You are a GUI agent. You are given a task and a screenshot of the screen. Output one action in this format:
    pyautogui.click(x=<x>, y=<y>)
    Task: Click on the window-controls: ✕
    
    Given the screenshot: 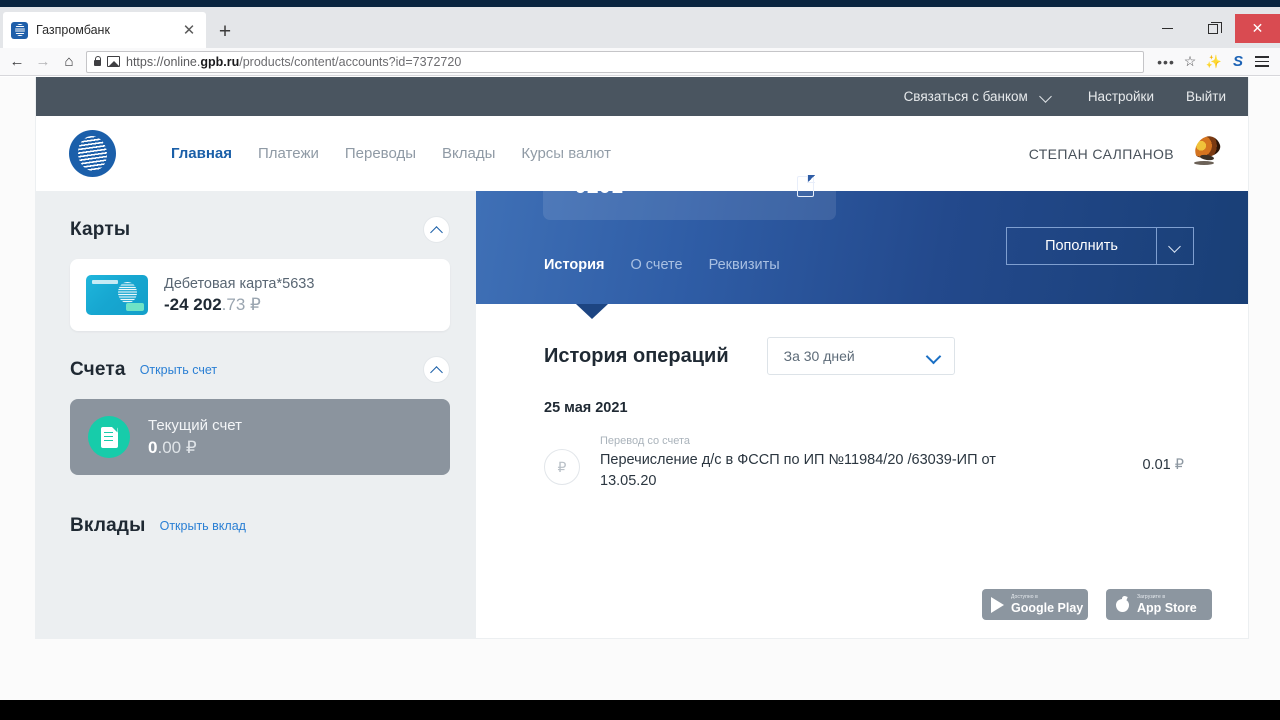 What is the action you would take?
    pyautogui.click(x=1212, y=28)
    